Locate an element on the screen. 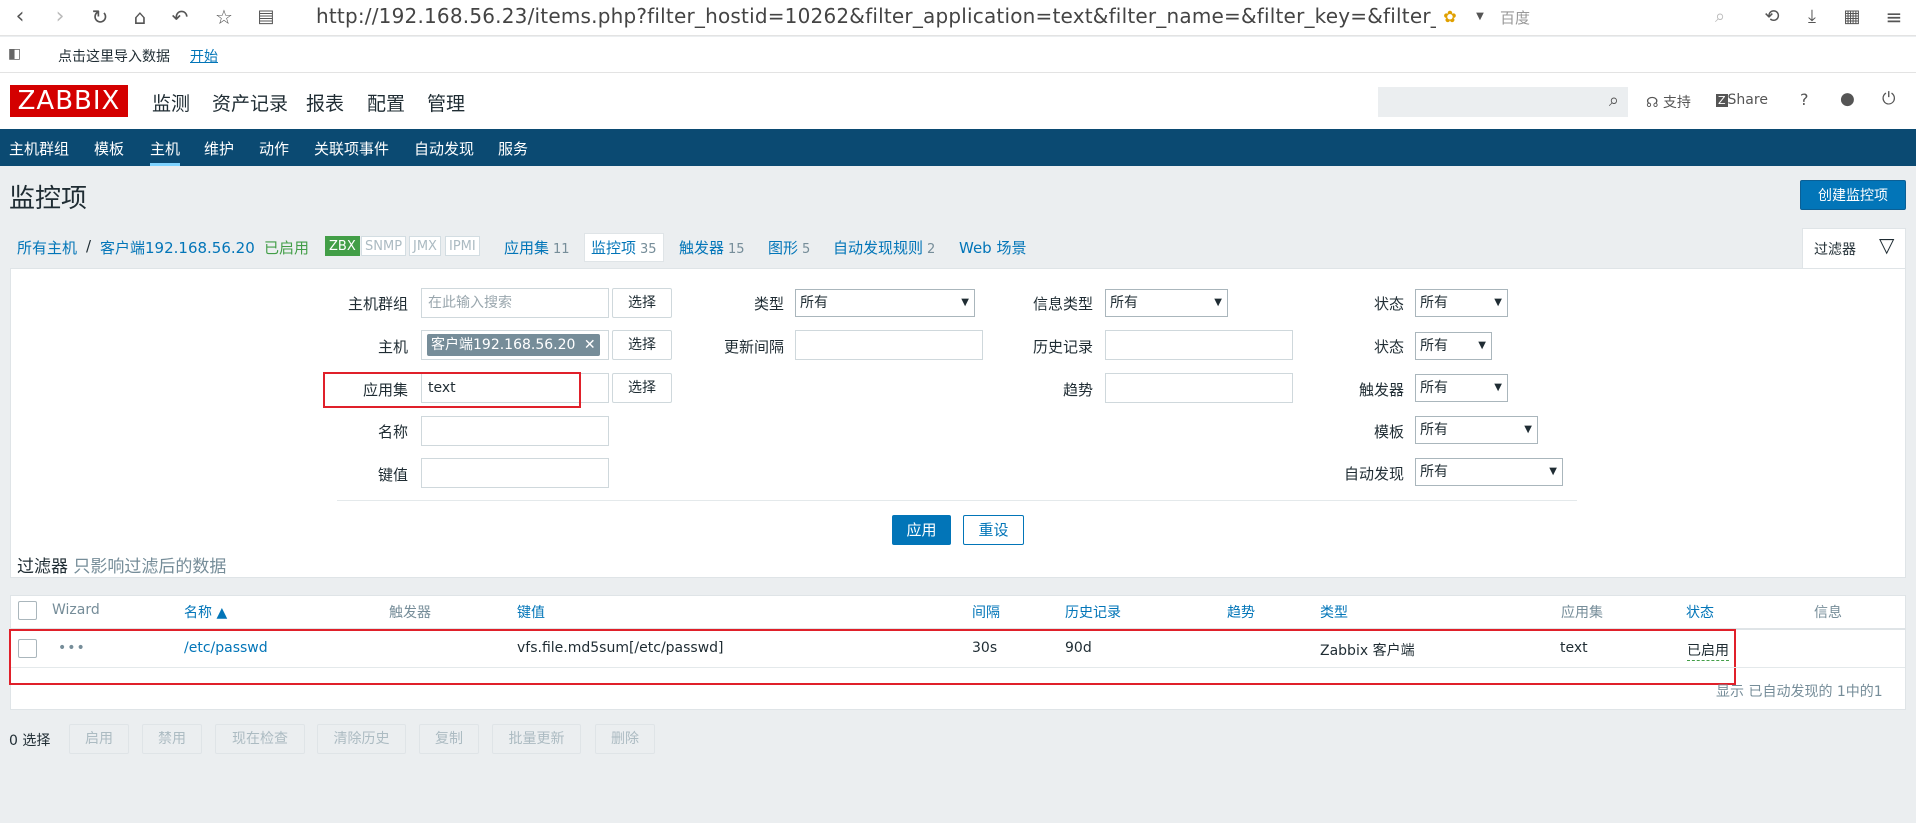 The image size is (1916, 823). subnav-hosts: 主机 is located at coordinates (165, 152).